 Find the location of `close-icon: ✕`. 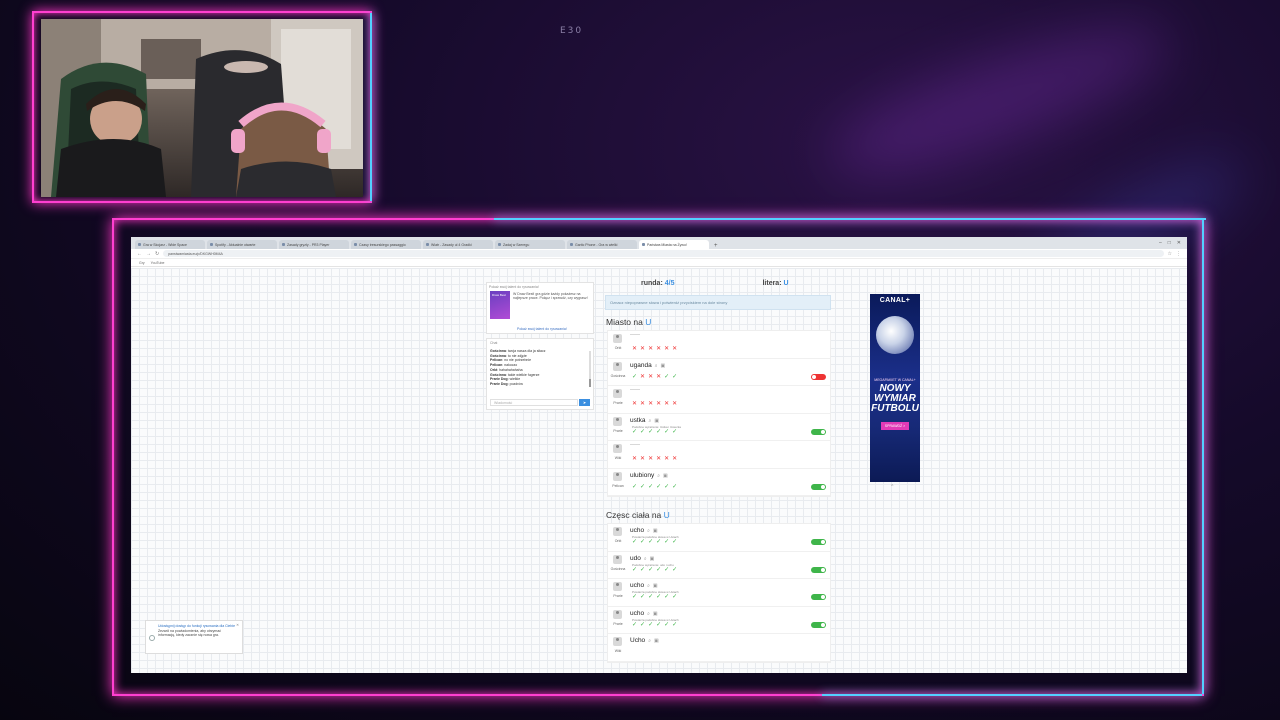

close-icon: ✕ is located at coordinates (237, 625).